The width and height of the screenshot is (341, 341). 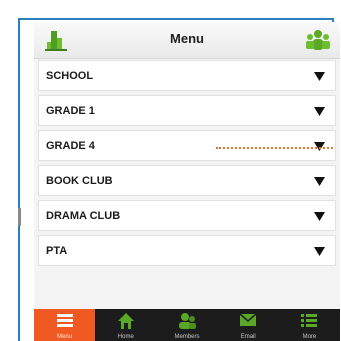 What do you see at coordinates (187, 145) in the screenshot?
I see `menu-item-grade-4: GRADE 4` at bounding box center [187, 145].